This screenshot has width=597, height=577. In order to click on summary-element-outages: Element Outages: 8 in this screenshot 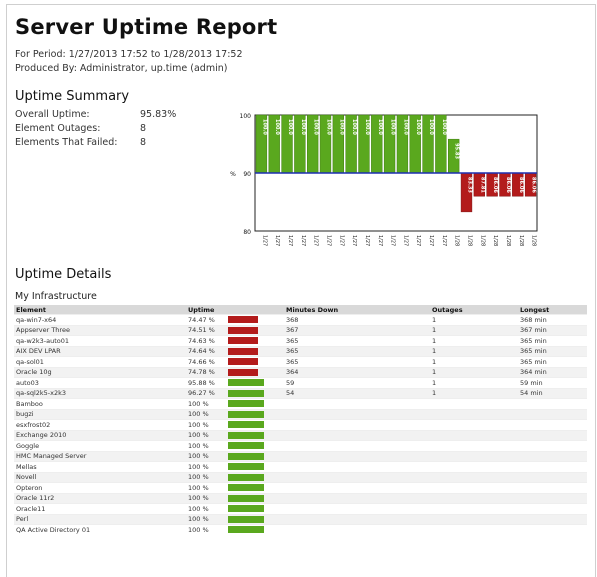, I will do `click(90, 128)`.